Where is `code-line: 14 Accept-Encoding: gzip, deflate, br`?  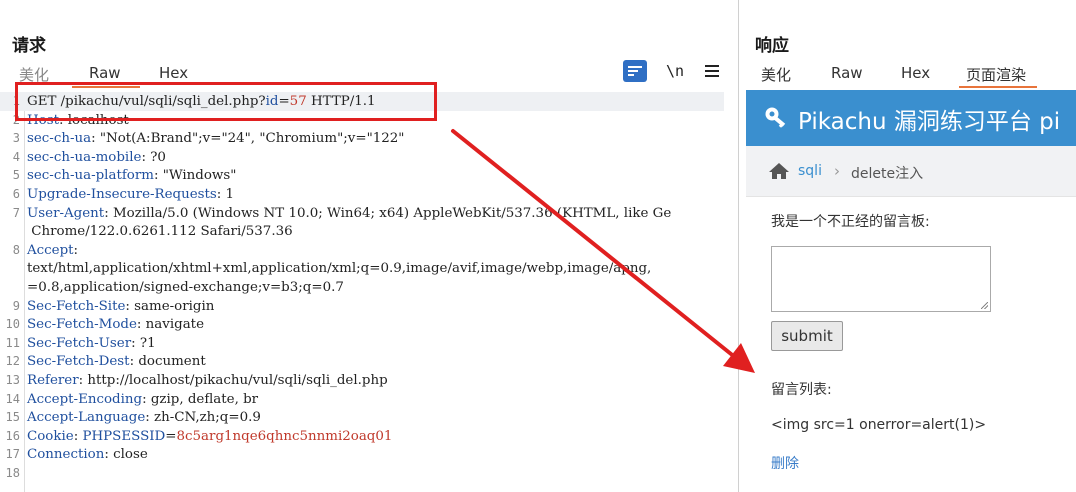 code-line: 14 Accept-Encoding: gzip, deflate, br is located at coordinates (362, 399).